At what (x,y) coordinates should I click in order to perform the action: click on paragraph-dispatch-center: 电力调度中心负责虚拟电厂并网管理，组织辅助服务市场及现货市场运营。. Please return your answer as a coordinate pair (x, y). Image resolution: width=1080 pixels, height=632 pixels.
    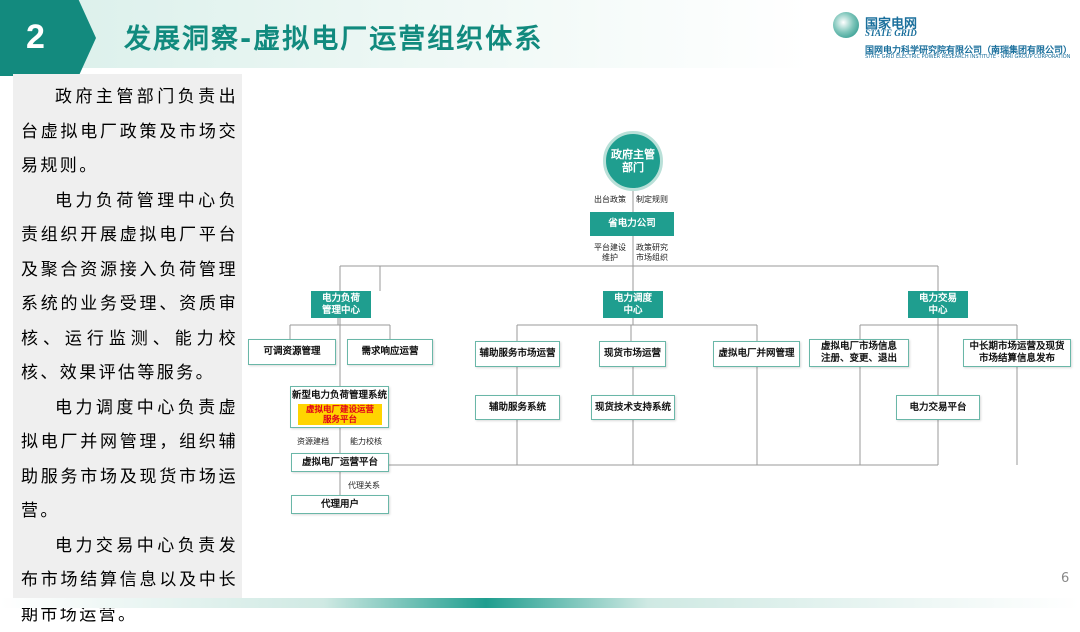
    Looking at the image, I should click on (127, 460).